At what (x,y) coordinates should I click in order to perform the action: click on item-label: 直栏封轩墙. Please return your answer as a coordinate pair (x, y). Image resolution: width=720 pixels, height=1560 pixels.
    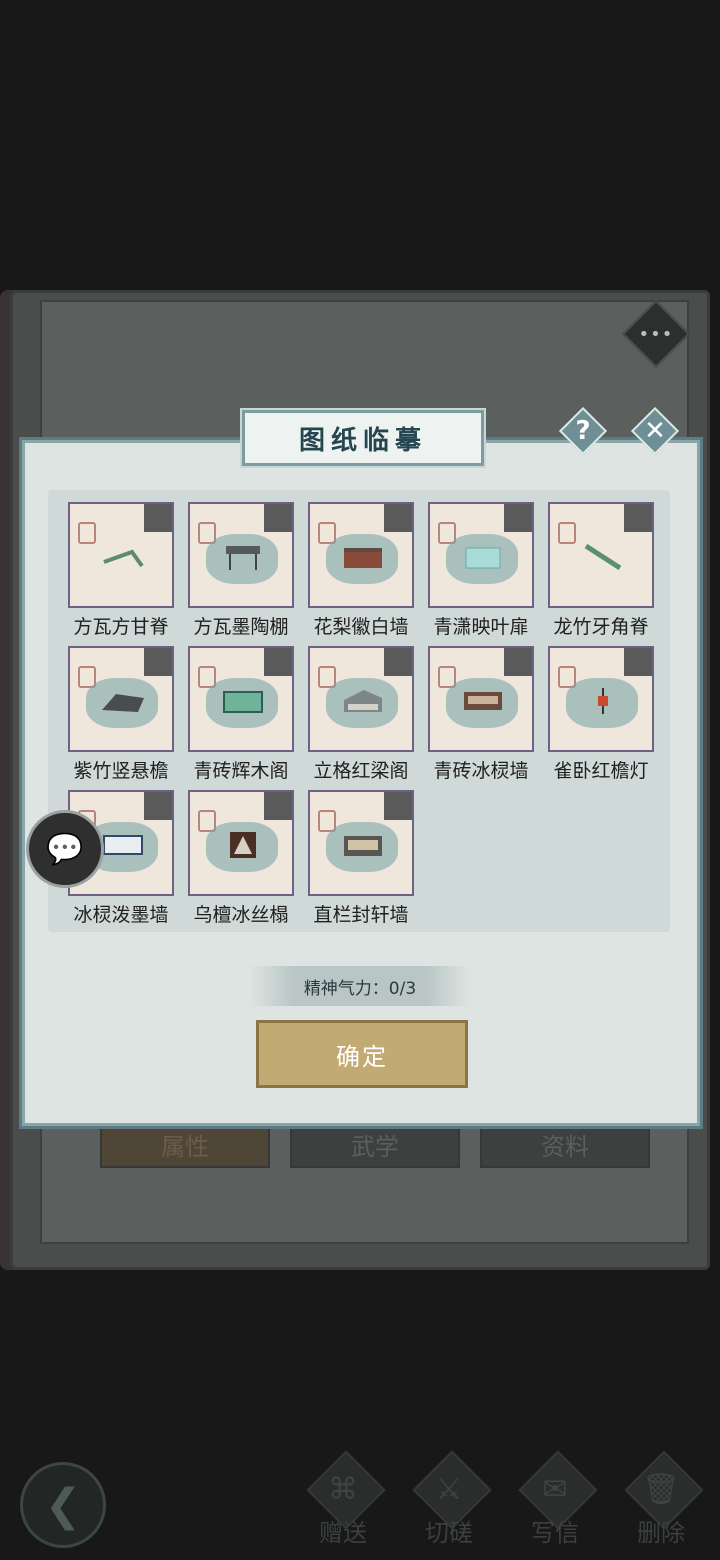
    Looking at the image, I should click on (361, 915).